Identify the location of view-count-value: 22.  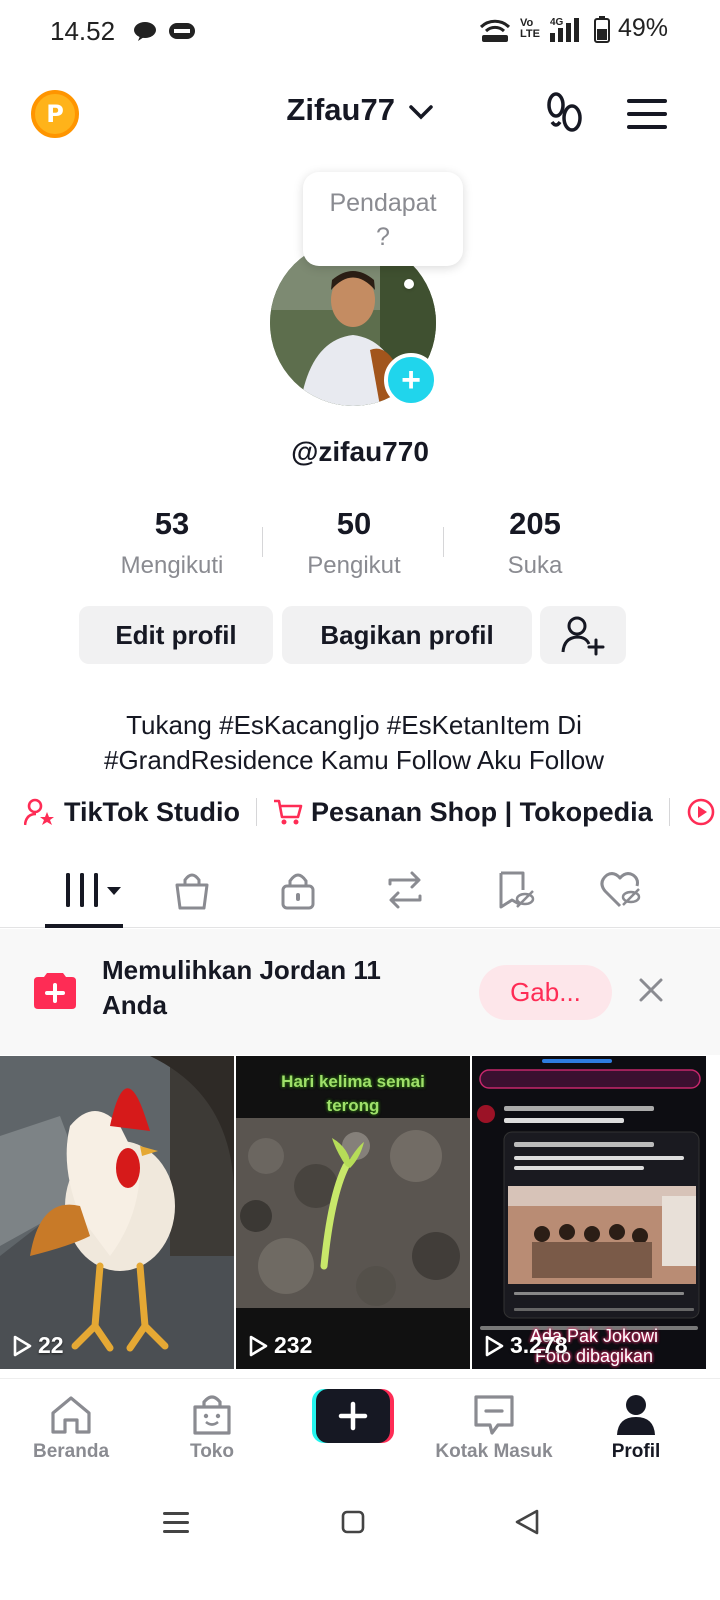
(51, 1345).